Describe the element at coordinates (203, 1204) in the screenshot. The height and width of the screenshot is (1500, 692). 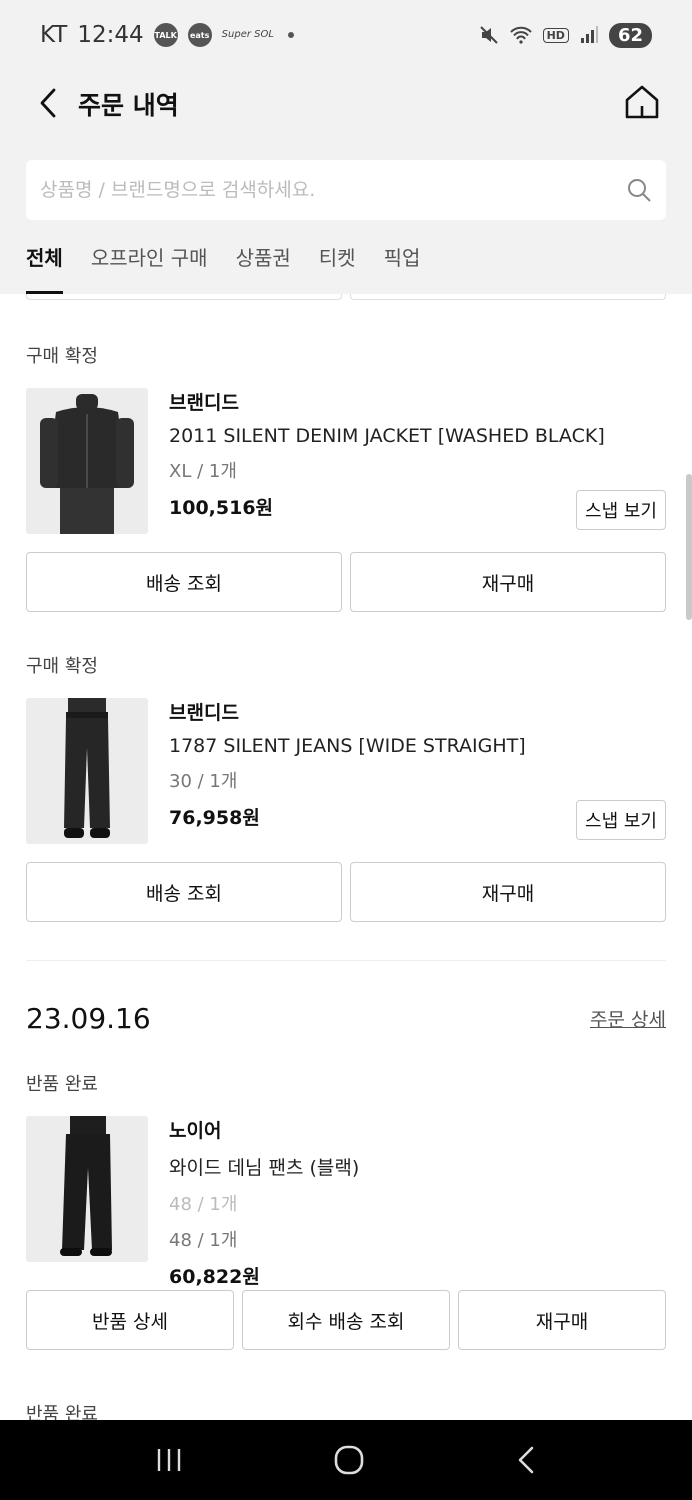
I see `product-option-previous: 48 / 1개` at that location.